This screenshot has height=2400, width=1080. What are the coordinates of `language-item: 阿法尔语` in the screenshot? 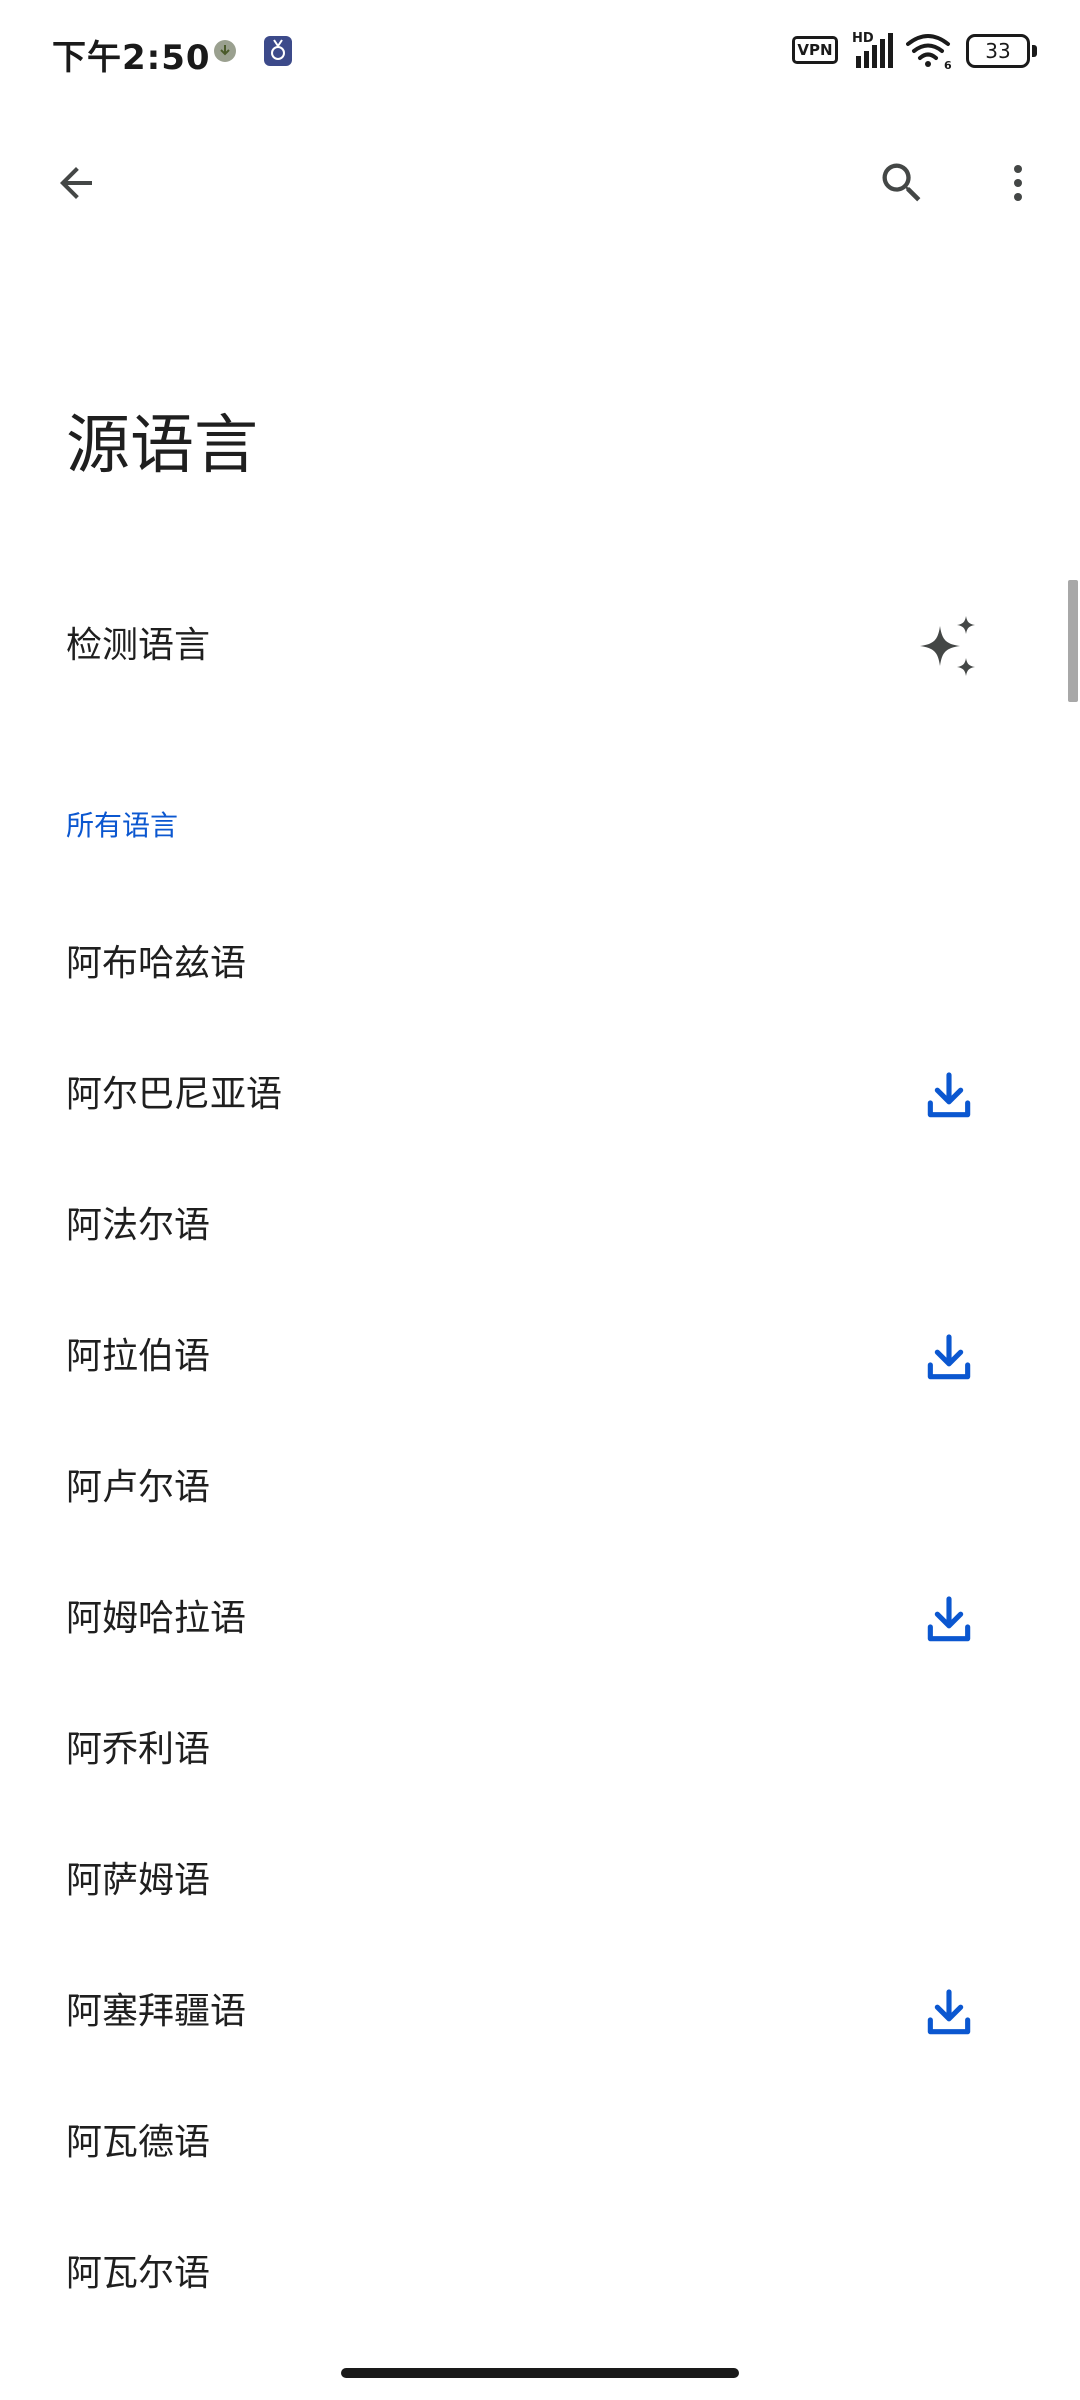 It's located at (530, 1227).